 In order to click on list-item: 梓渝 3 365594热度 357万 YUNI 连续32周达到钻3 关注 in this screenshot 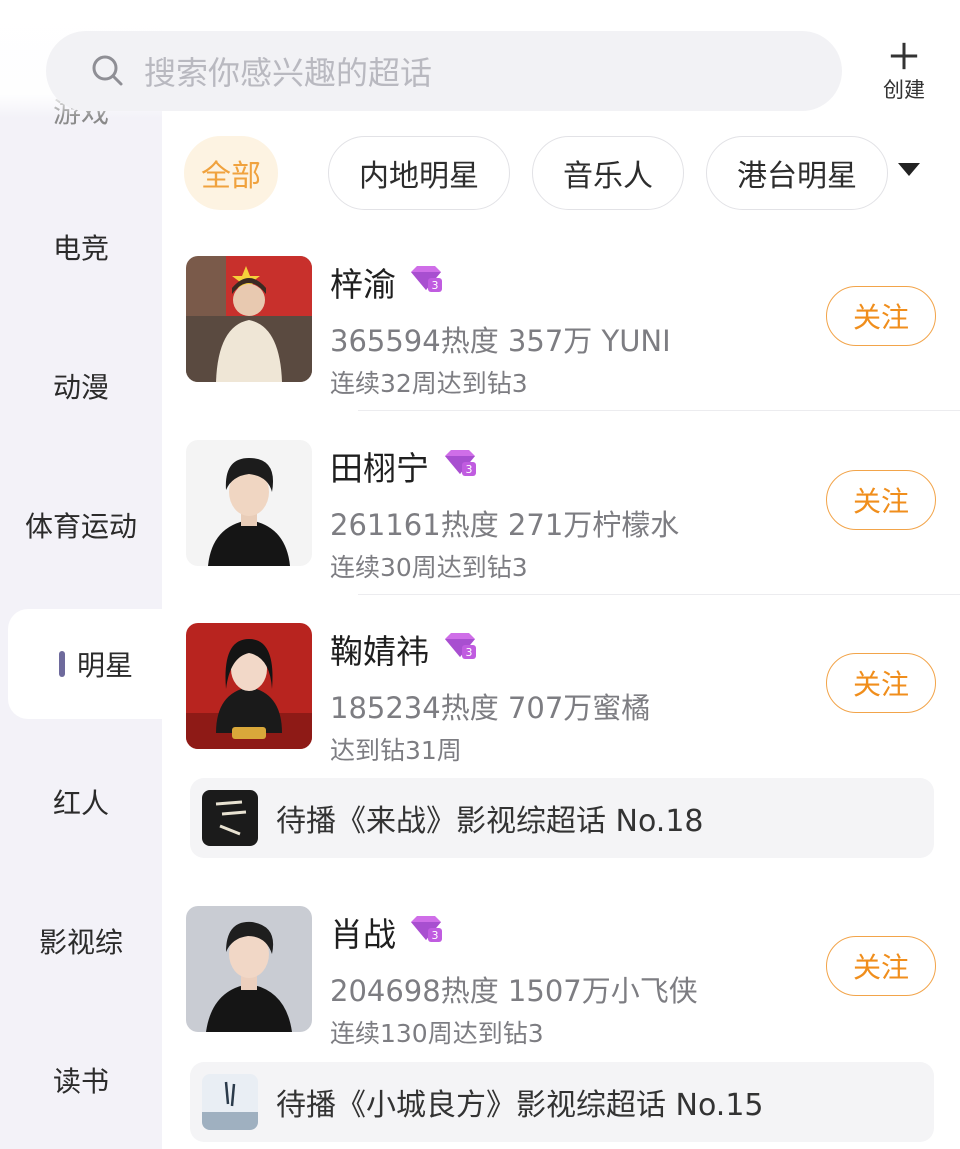, I will do `click(573, 327)`.